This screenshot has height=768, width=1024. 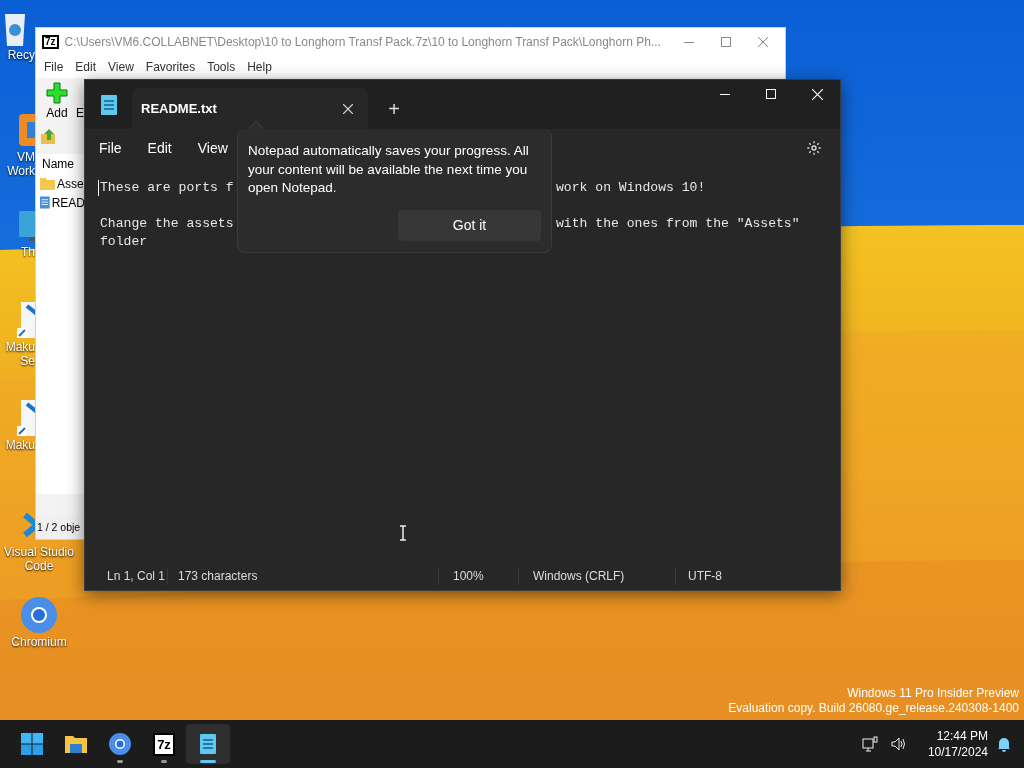 I want to click on watermark-text: Windows 11 Pro Insider Preview, so click(x=933, y=693).